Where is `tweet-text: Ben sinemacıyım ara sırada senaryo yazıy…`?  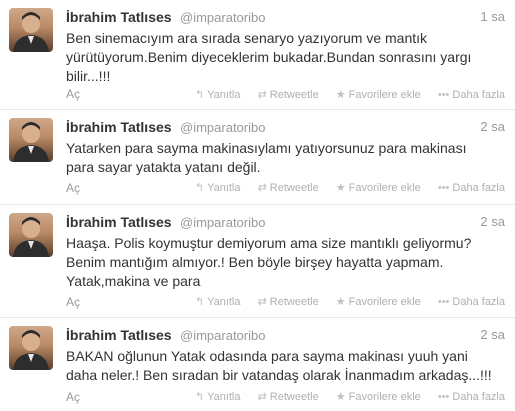 tweet-text: Ben sinemacıyım ara sırada senaryo yazıy… is located at coordinates (269, 57).